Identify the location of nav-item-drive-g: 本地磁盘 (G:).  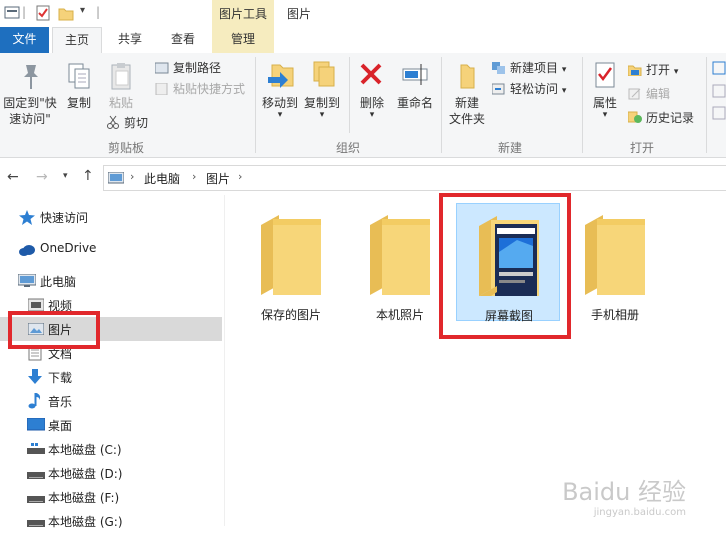
(111, 521).